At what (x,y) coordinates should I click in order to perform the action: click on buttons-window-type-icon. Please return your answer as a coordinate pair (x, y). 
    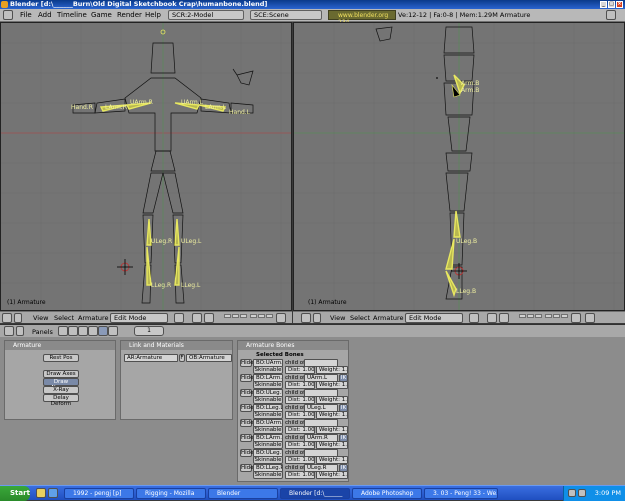
    Looking at the image, I should click on (9, 331).